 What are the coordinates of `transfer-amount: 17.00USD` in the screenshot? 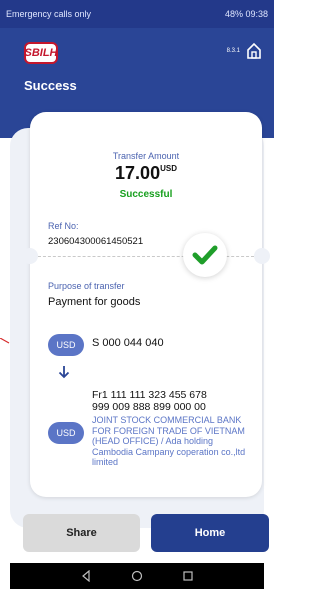 It's located at (146, 173).